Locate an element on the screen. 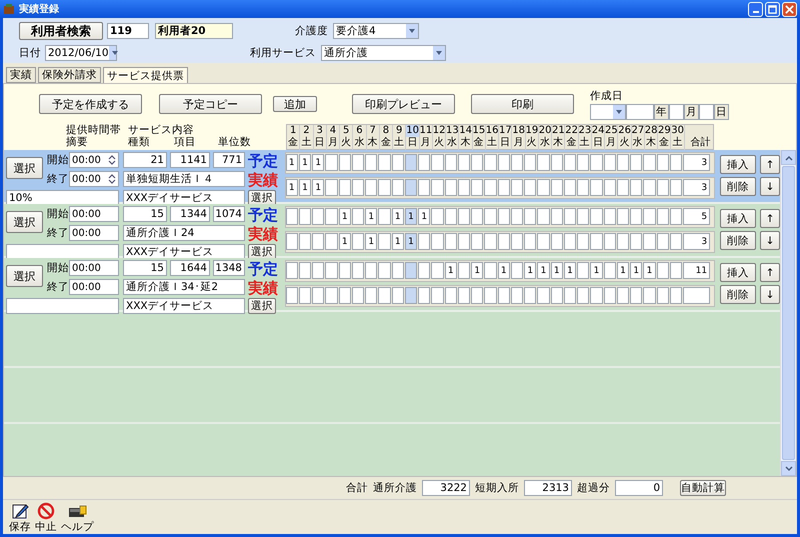 The height and width of the screenshot is (537, 800). tab: 保険外請求 is located at coordinates (69, 75).